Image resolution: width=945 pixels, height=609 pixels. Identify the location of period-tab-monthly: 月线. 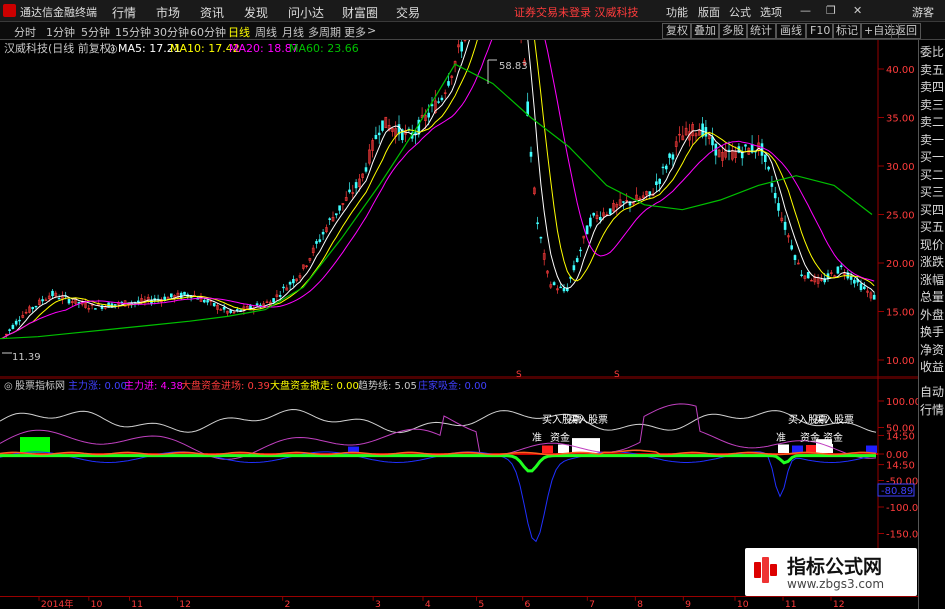
(293, 32).